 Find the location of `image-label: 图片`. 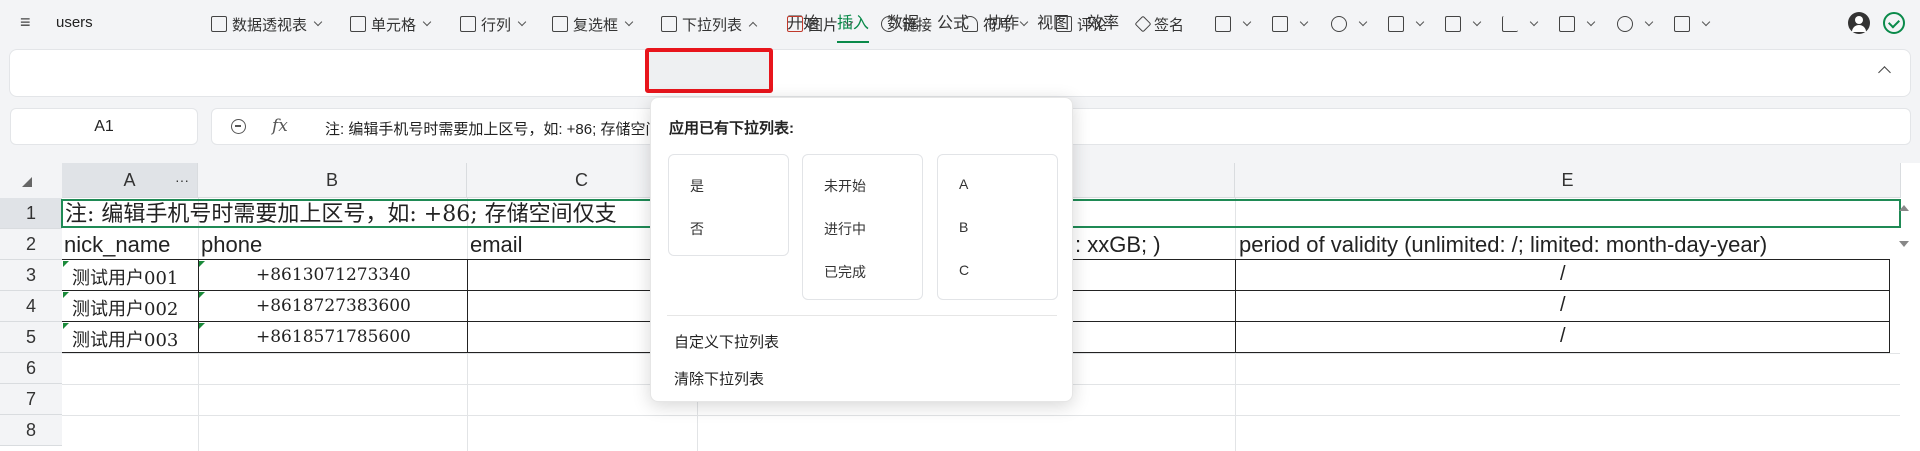

image-label: 图片 is located at coordinates (823, 25).